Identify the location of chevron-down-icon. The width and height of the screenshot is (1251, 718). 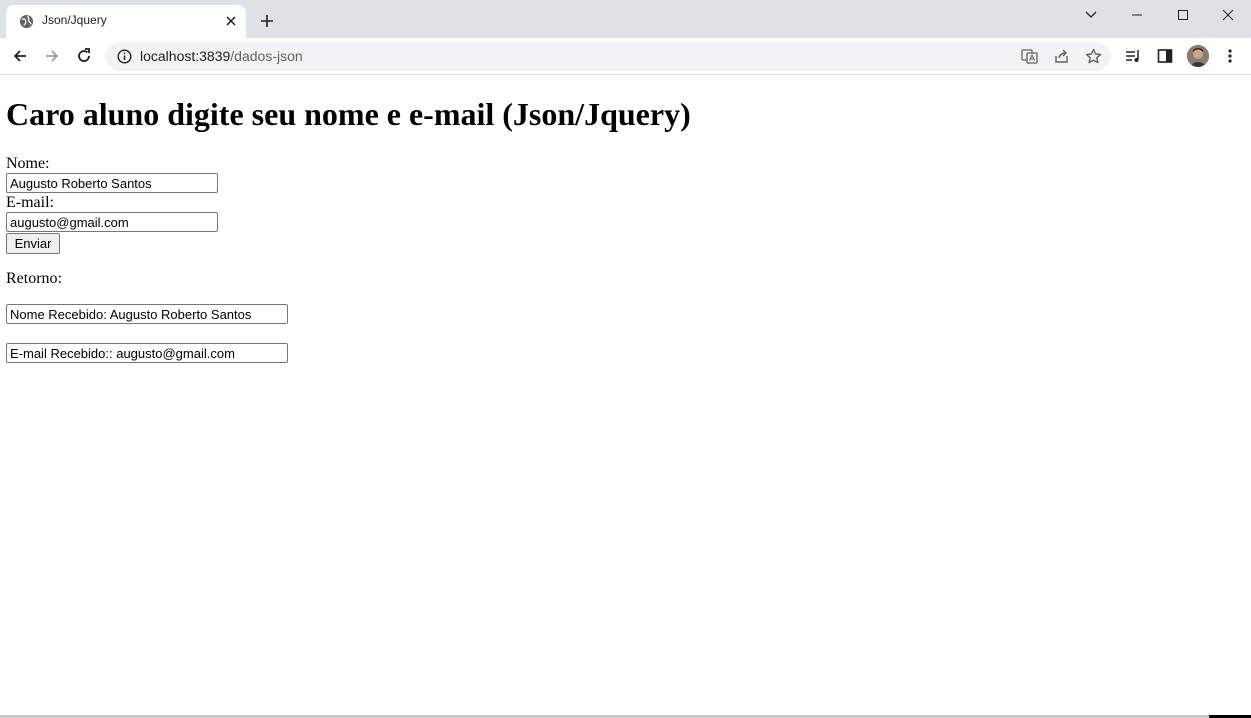
(1091, 14).